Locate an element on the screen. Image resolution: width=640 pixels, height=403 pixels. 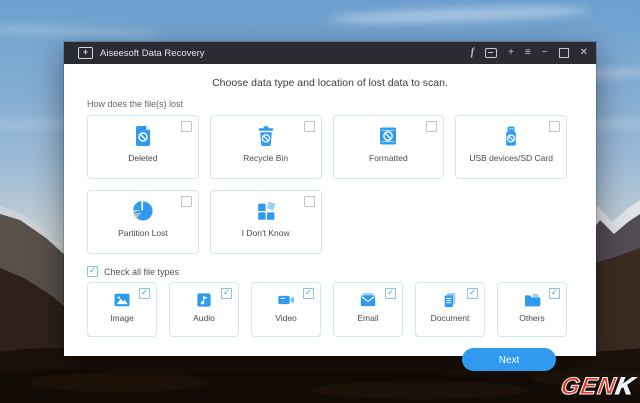
card-label: Document is located at coordinates (450, 318).